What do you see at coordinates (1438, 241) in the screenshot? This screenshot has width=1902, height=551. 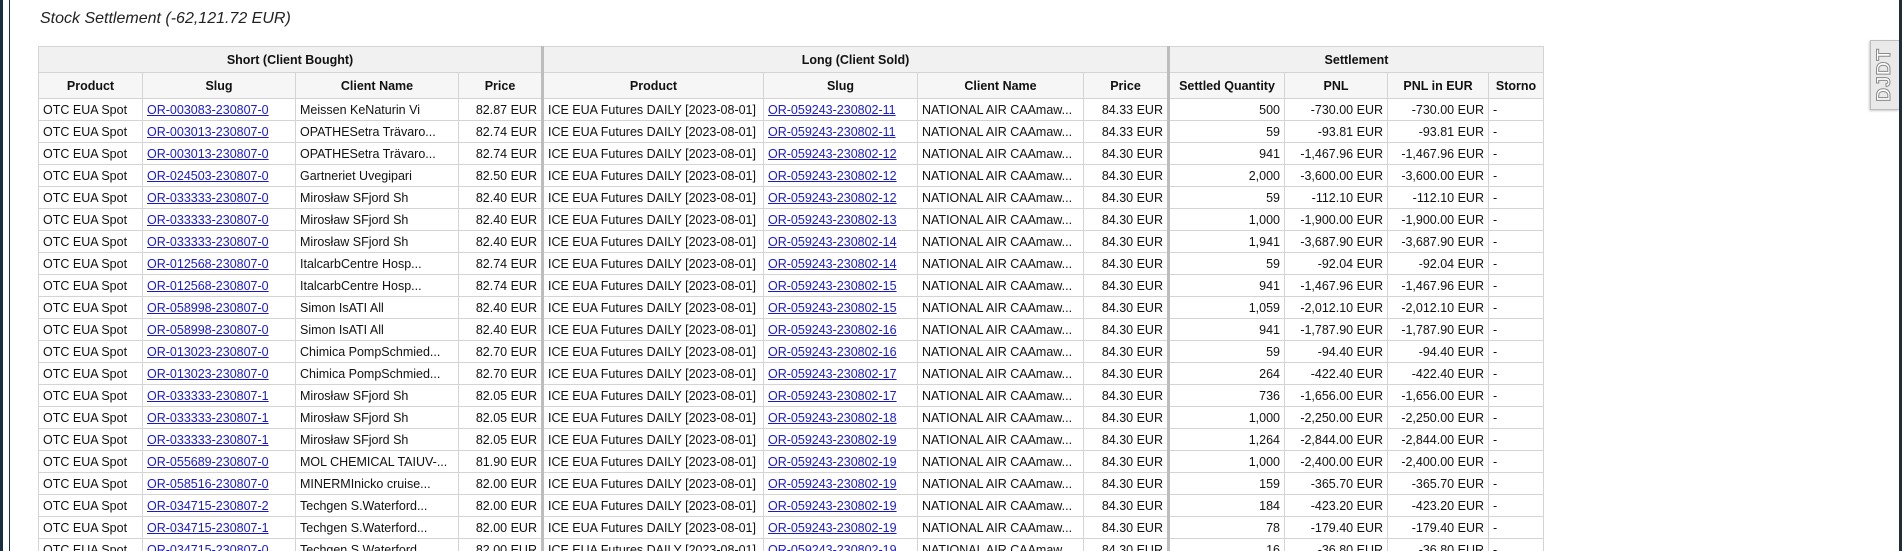 I see `pnl-eur: -3,687.90 EUR` at bounding box center [1438, 241].